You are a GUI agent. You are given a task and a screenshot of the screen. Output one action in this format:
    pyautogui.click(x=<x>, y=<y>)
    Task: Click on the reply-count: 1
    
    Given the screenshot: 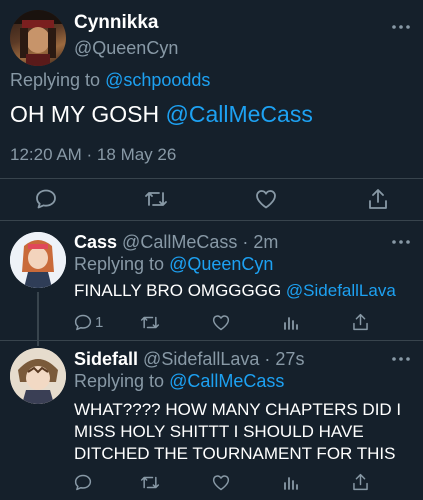 What is the action you would take?
    pyautogui.click(x=99, y=322)
    